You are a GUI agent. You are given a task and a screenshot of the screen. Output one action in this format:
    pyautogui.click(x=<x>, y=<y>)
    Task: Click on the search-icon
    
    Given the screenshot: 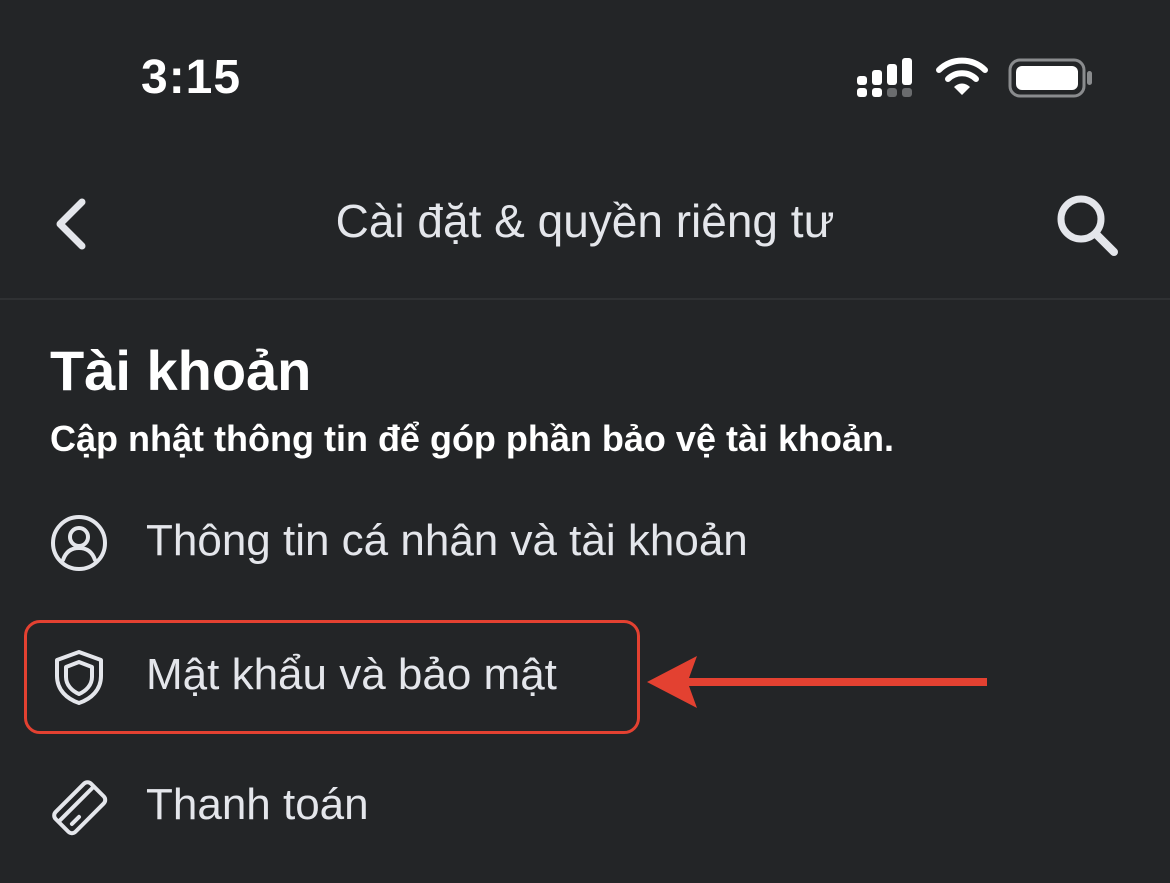 What is the action you would take?
    pyautogui.click(x=1087, y=225)
    